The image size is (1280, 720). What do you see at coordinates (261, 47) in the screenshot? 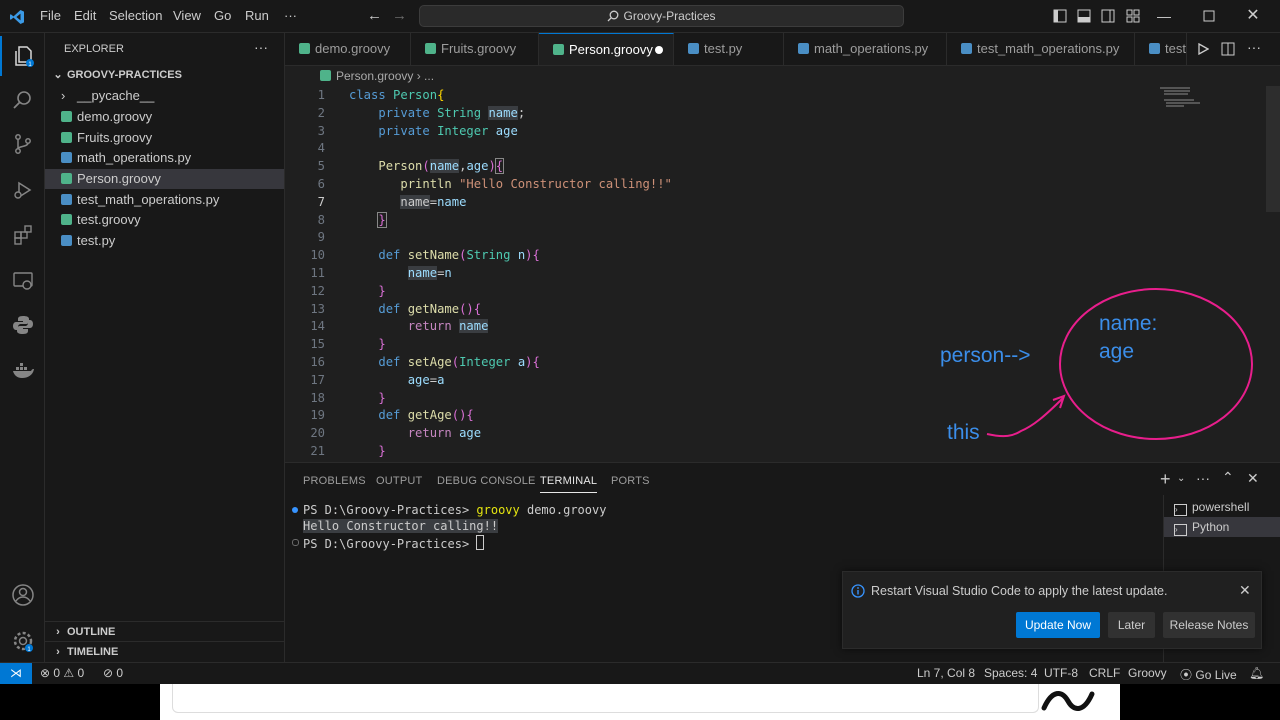
I see `explorer-more-button: ···` at bounding box center [261, 47].